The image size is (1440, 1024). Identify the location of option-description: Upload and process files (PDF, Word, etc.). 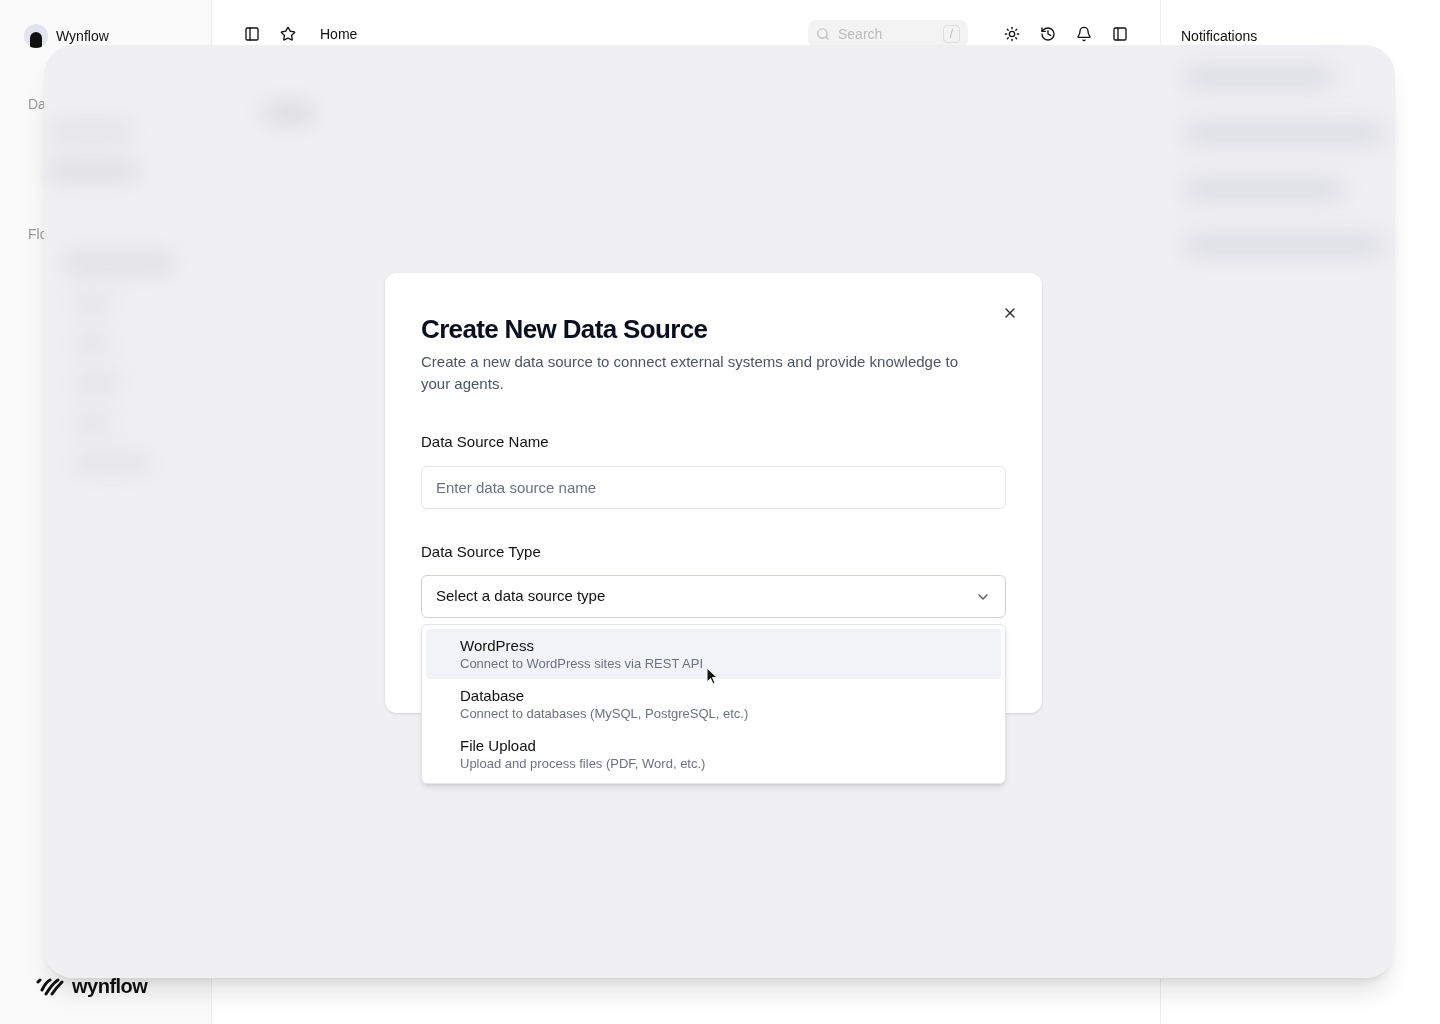
(583, 764).